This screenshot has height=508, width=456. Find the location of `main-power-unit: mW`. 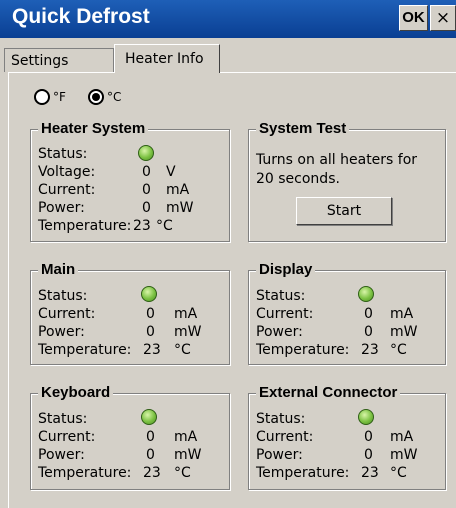

main-power-unit: mW is located at coordinates (188, 332).